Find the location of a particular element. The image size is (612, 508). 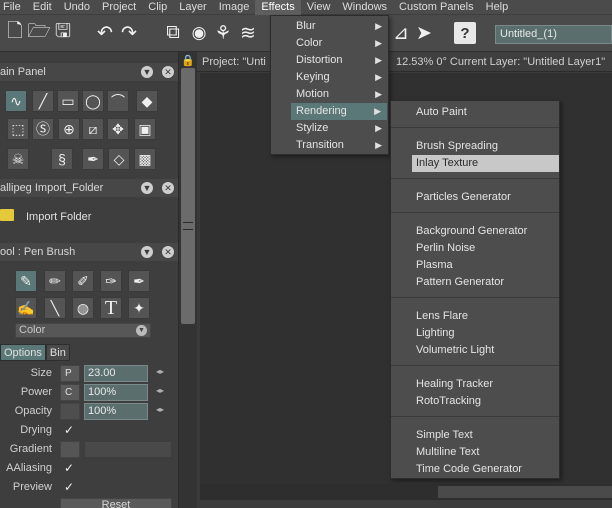

opacity-stepper-icon: ◂▸ is located at coordinates (160, 409).